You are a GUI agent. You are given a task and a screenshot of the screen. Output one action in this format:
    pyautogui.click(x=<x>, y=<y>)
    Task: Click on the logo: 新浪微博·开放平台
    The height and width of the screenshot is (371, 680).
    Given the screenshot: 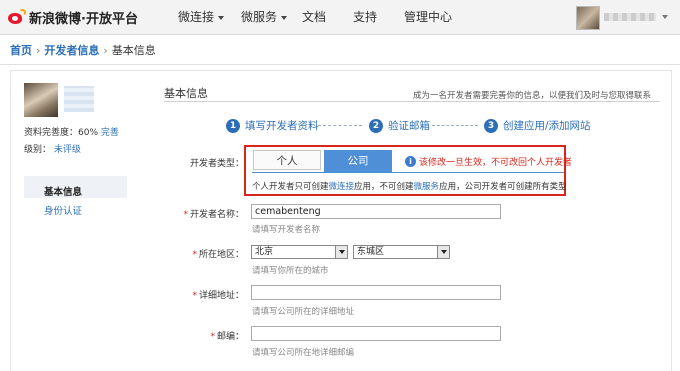 What is the action you would take?
    pyautogui.click(x=73, y=17)
    